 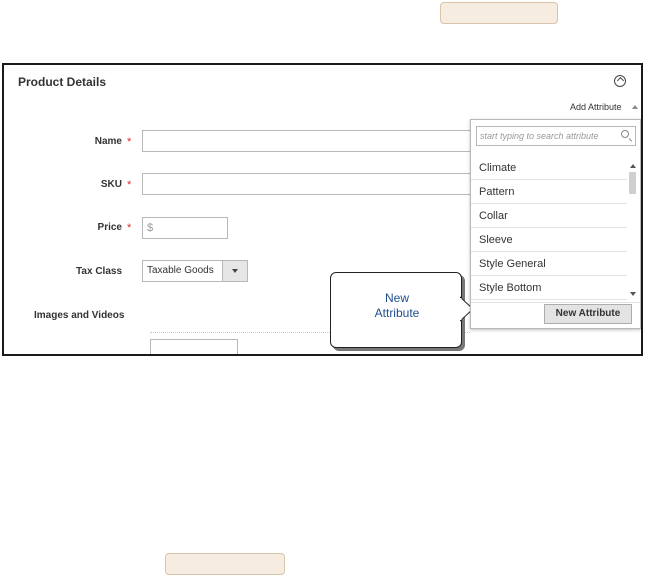 I want to click on tax-class-select: Taxable Goods, so click(x=195, y=271).